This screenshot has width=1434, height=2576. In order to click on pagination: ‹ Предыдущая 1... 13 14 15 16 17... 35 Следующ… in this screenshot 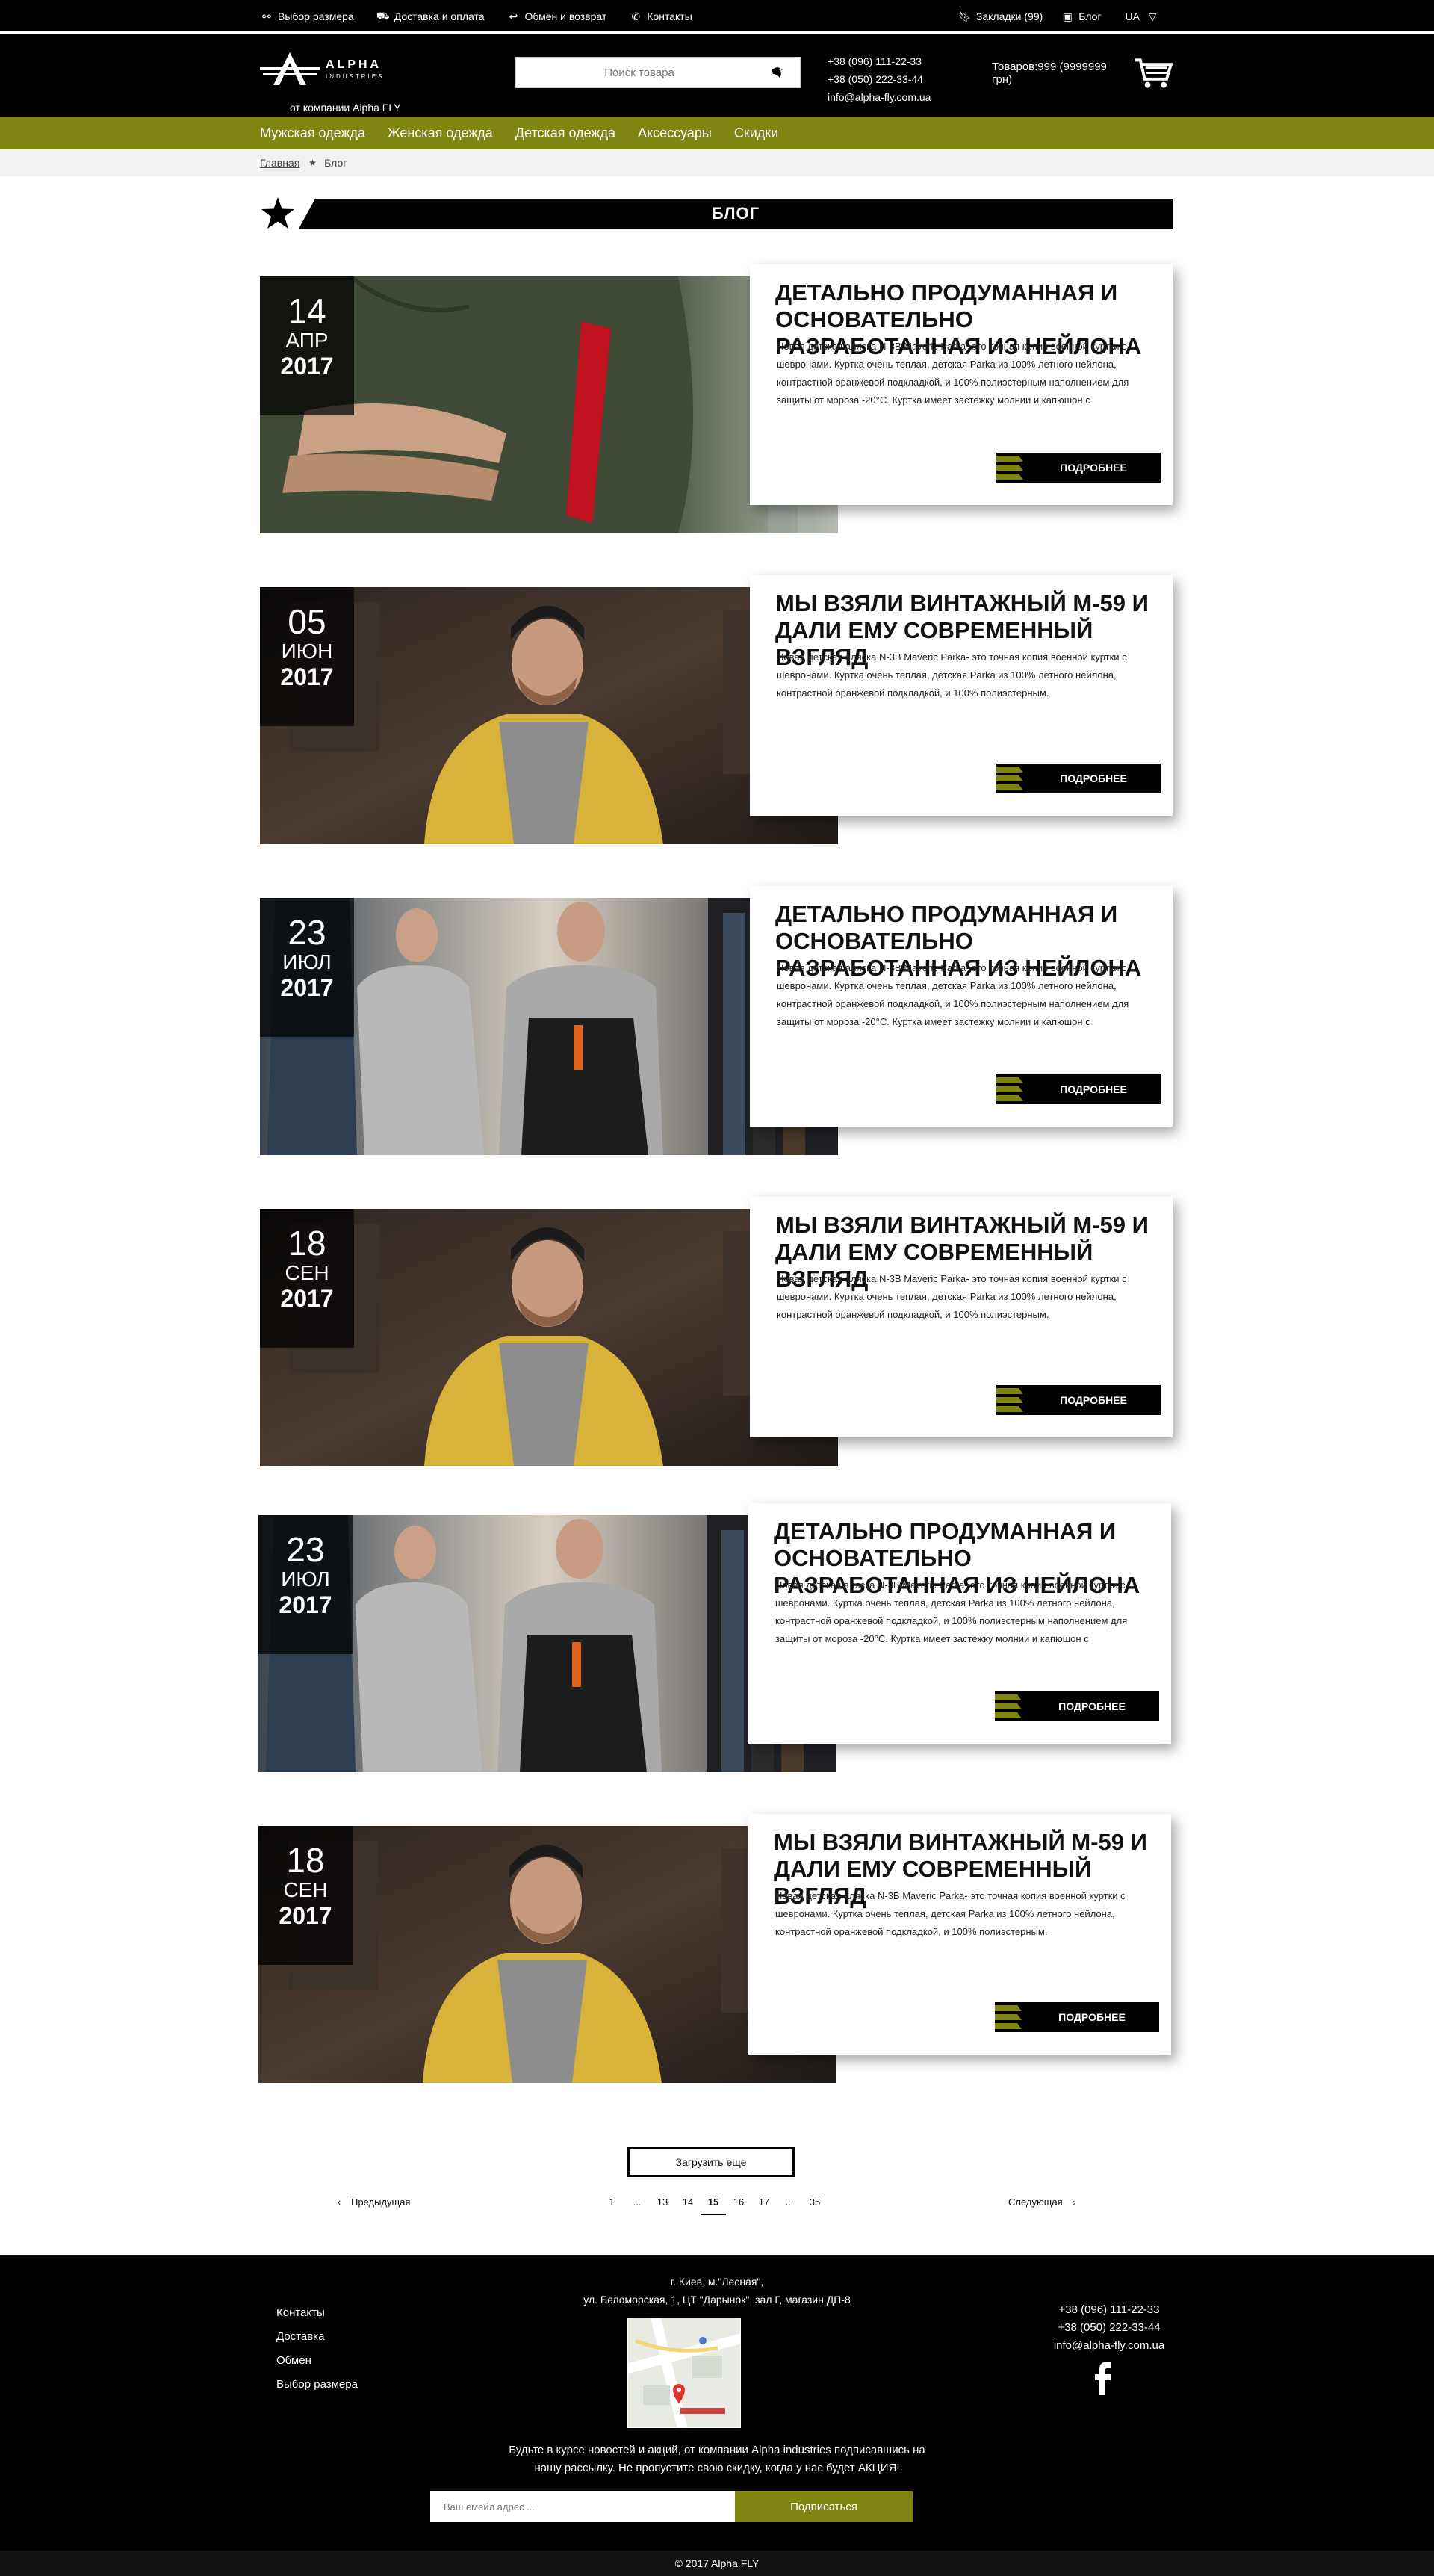, I will do `click(716, 2204)`.